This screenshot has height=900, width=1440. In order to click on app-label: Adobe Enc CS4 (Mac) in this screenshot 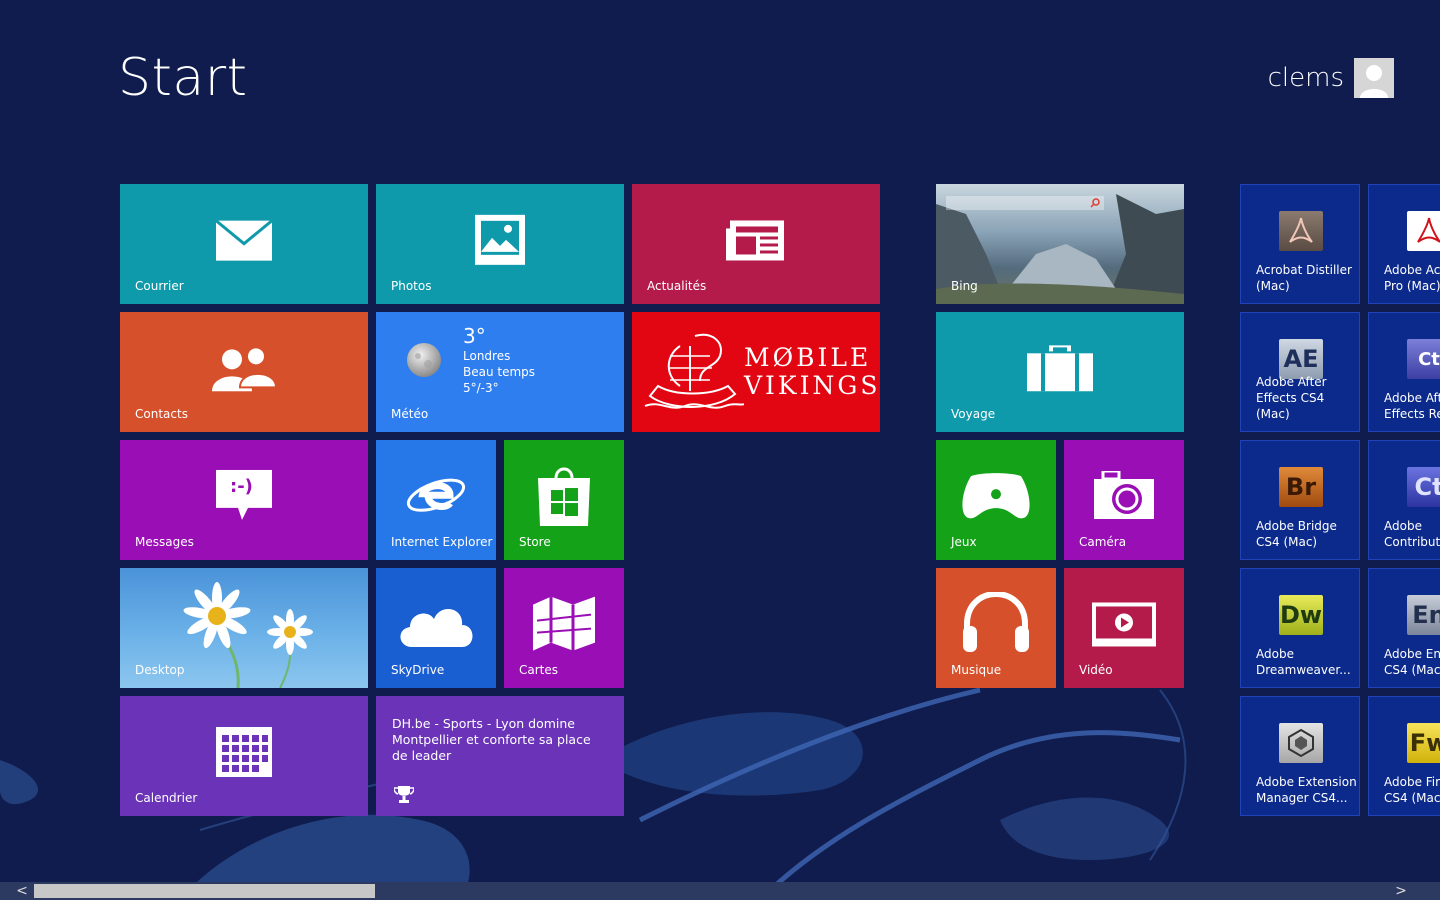, I will do `click(1412, 662)`.